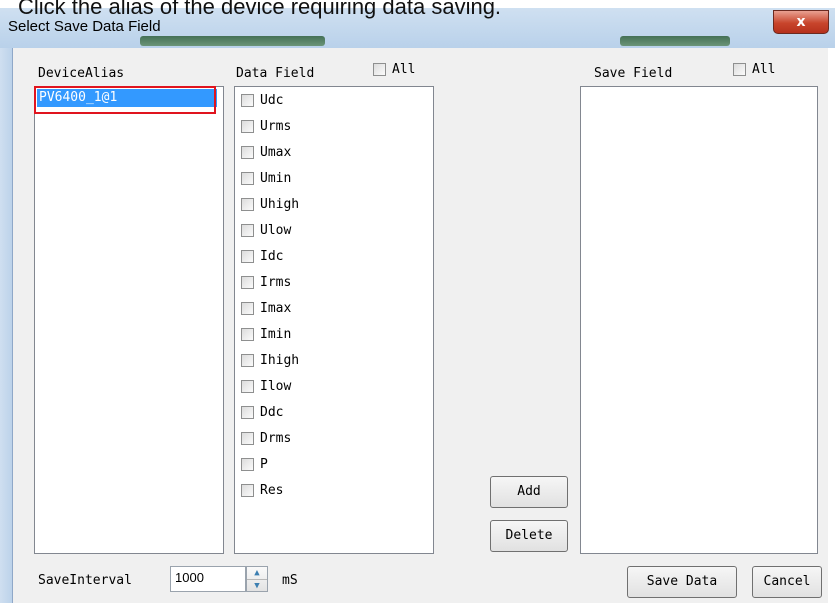 Image resolution: width=835 pixels, height=603 pixels. I want to click on data-field-header: Data Field, so click(275, 73).